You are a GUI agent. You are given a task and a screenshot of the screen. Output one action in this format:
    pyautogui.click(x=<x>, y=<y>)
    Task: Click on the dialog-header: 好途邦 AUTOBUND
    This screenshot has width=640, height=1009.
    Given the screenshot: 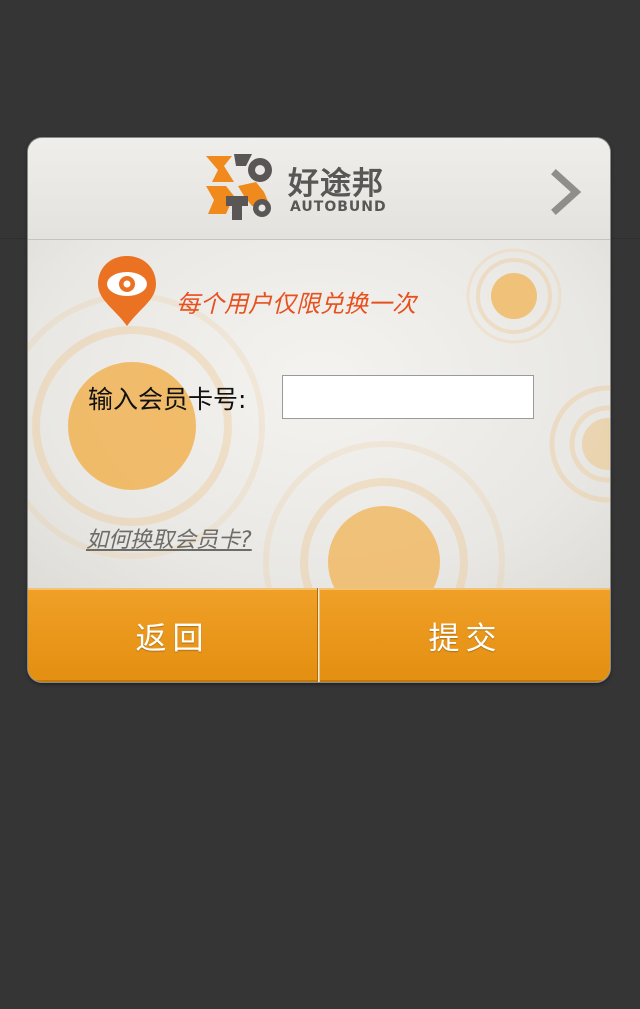 What is the action you would take?
    pyautogui.click(x=319, y=189)
    